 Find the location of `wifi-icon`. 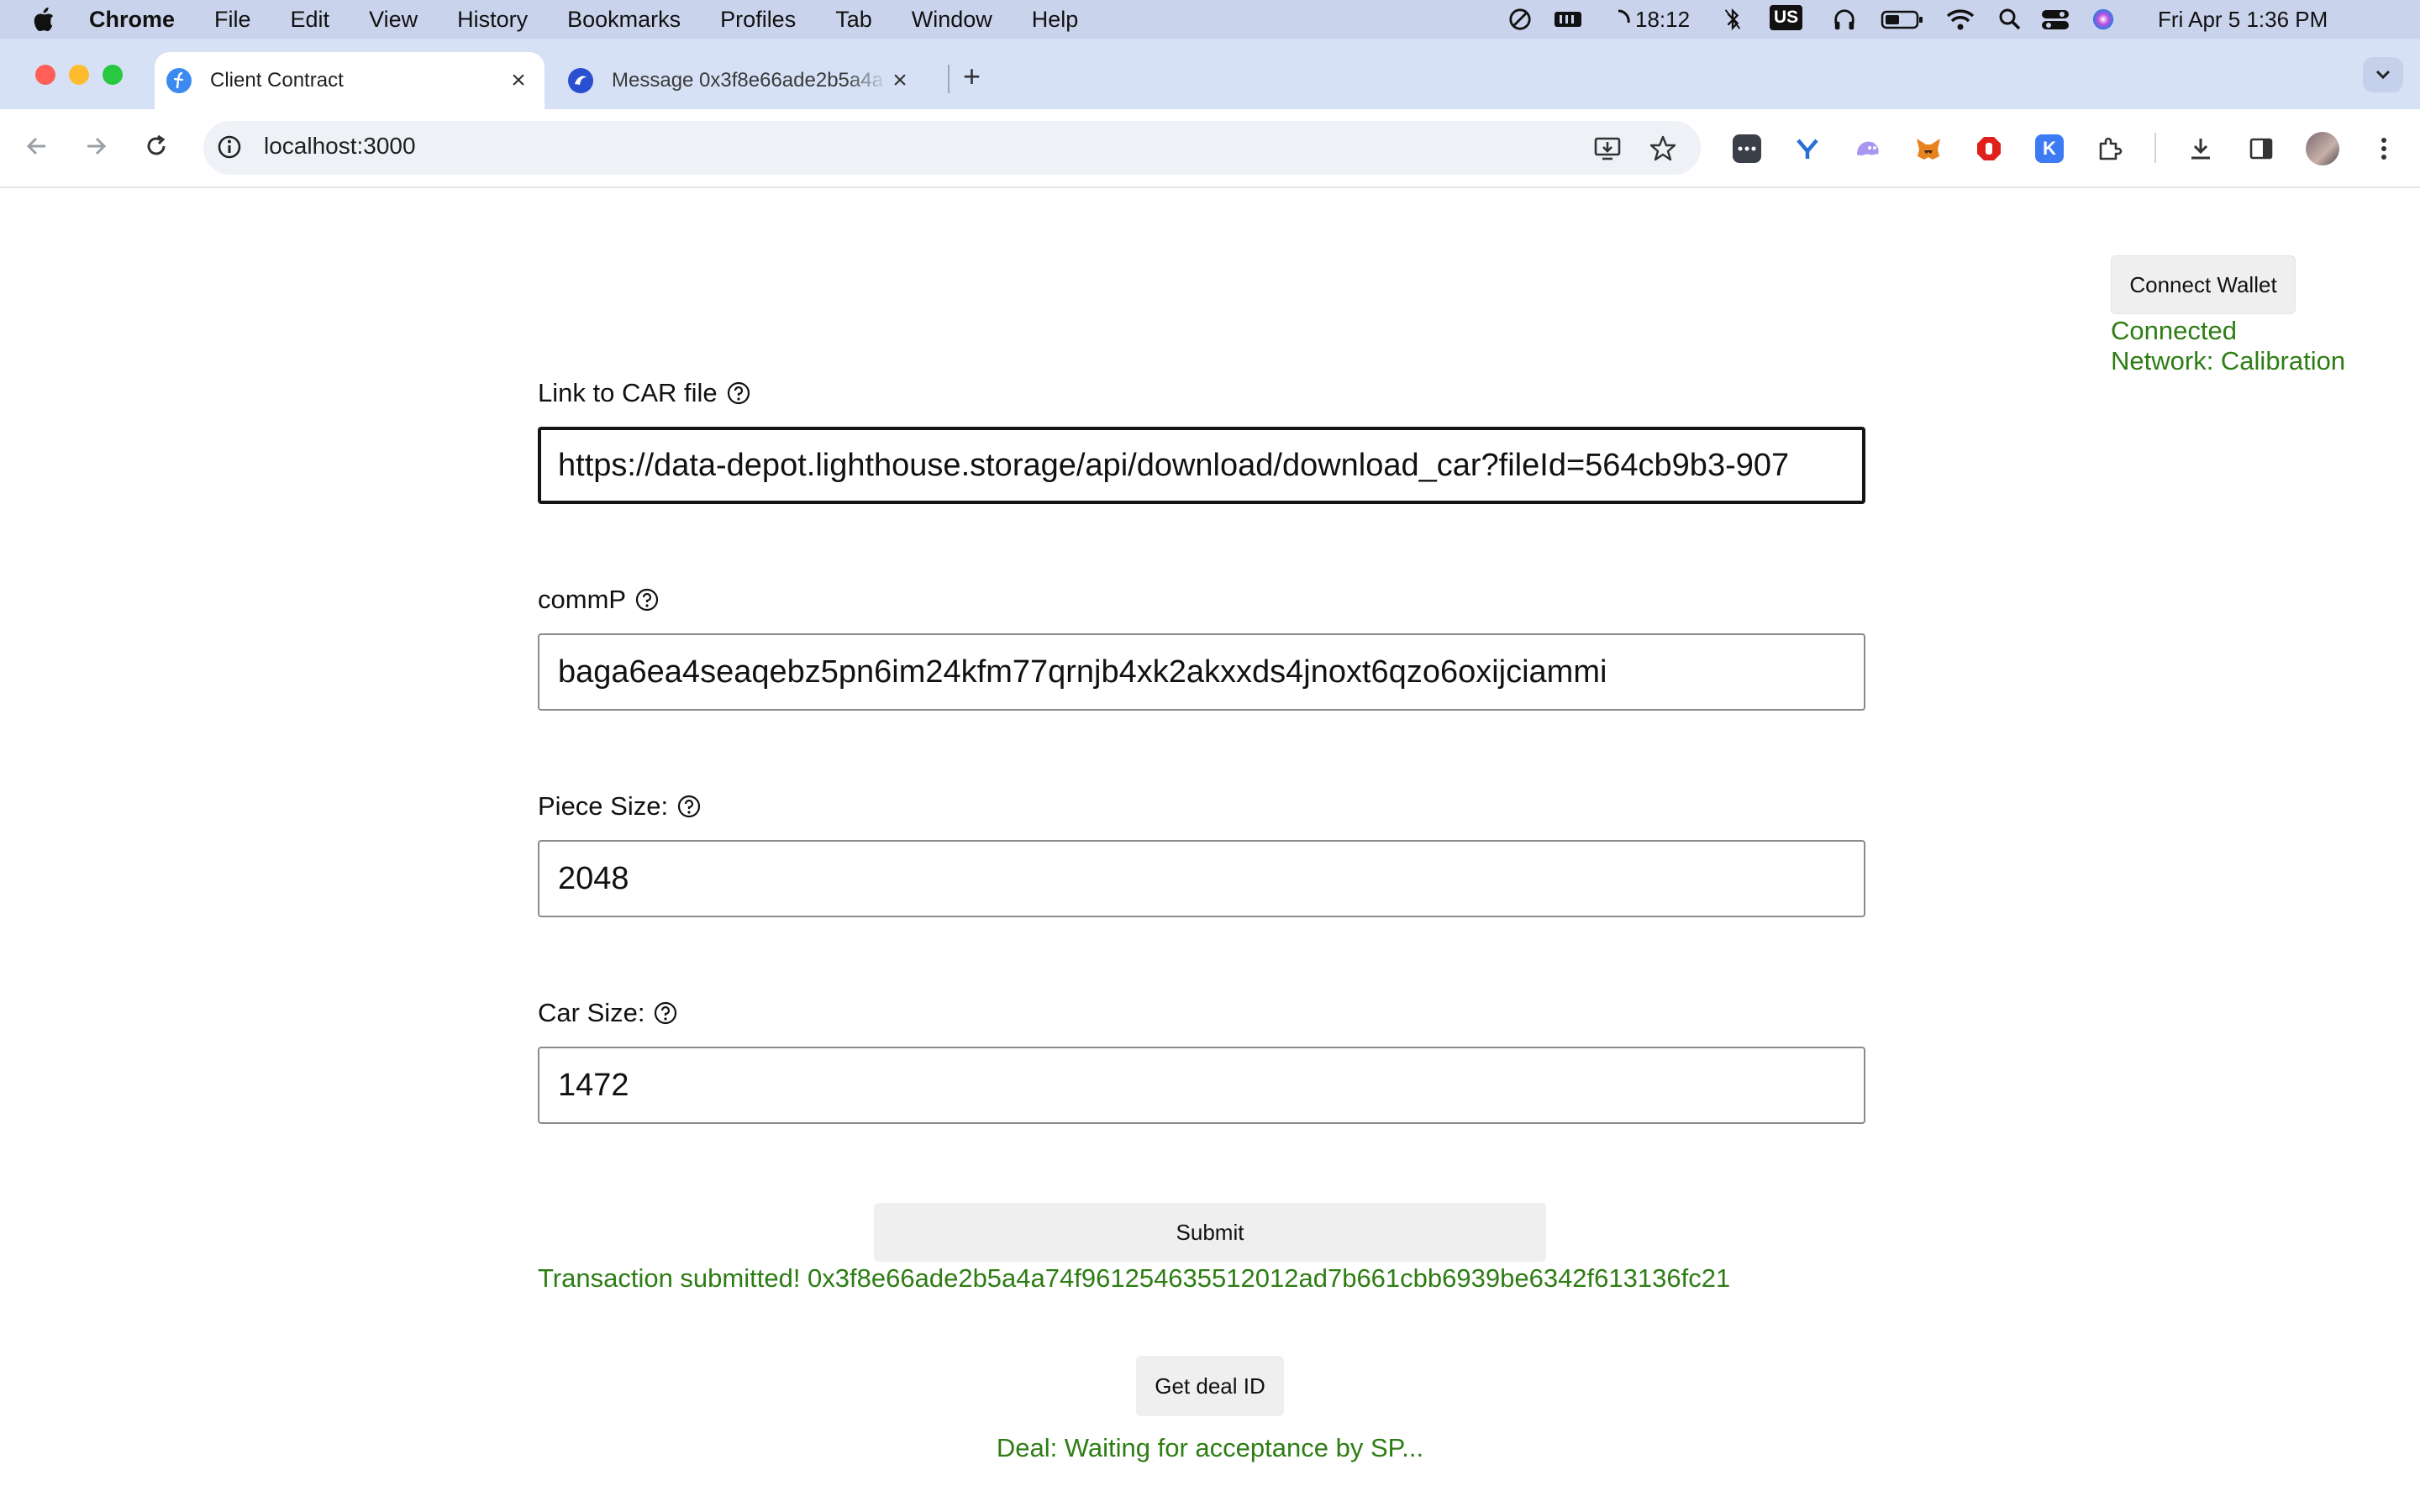

wifi-icon is located at coordinates (1961, 19).